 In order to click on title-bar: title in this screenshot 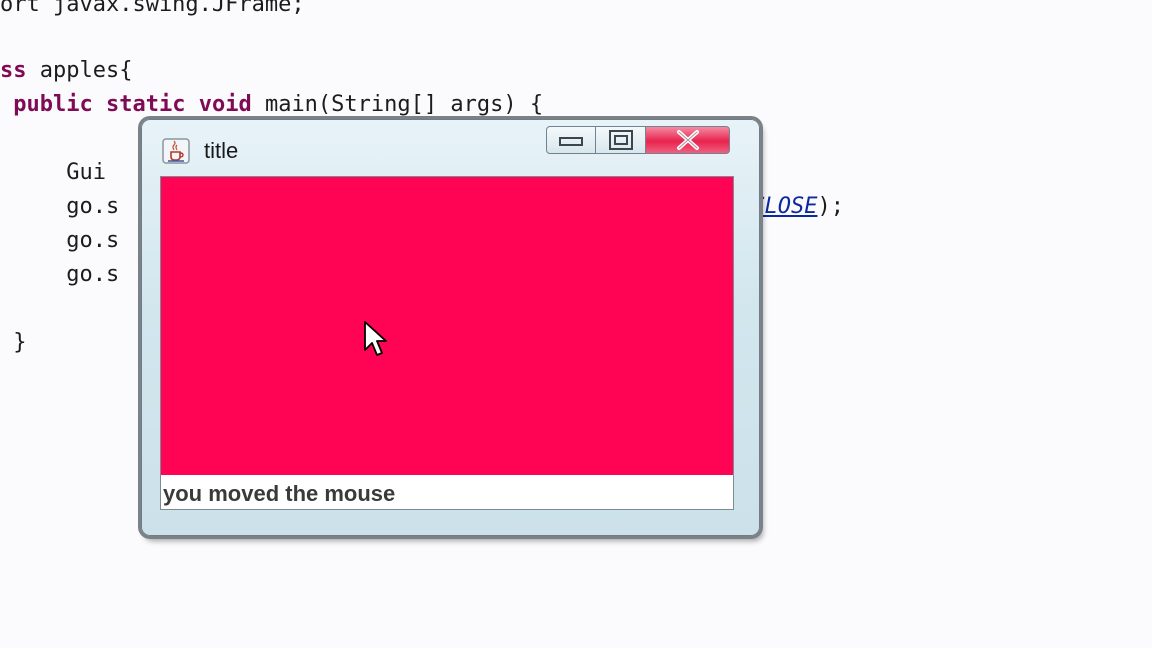, I will do `click(450, 148)`.